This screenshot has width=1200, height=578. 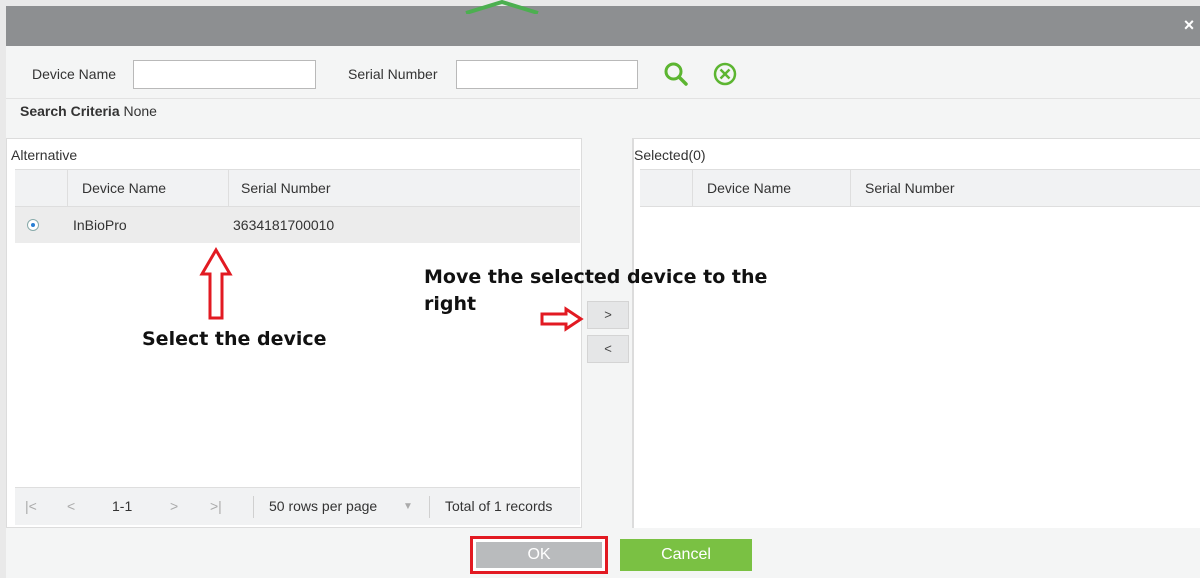 What do you see at coordinates (216, 283) in the screenshot?
I see `red-up-arrow-annotation` at bounding box center [216, 283].